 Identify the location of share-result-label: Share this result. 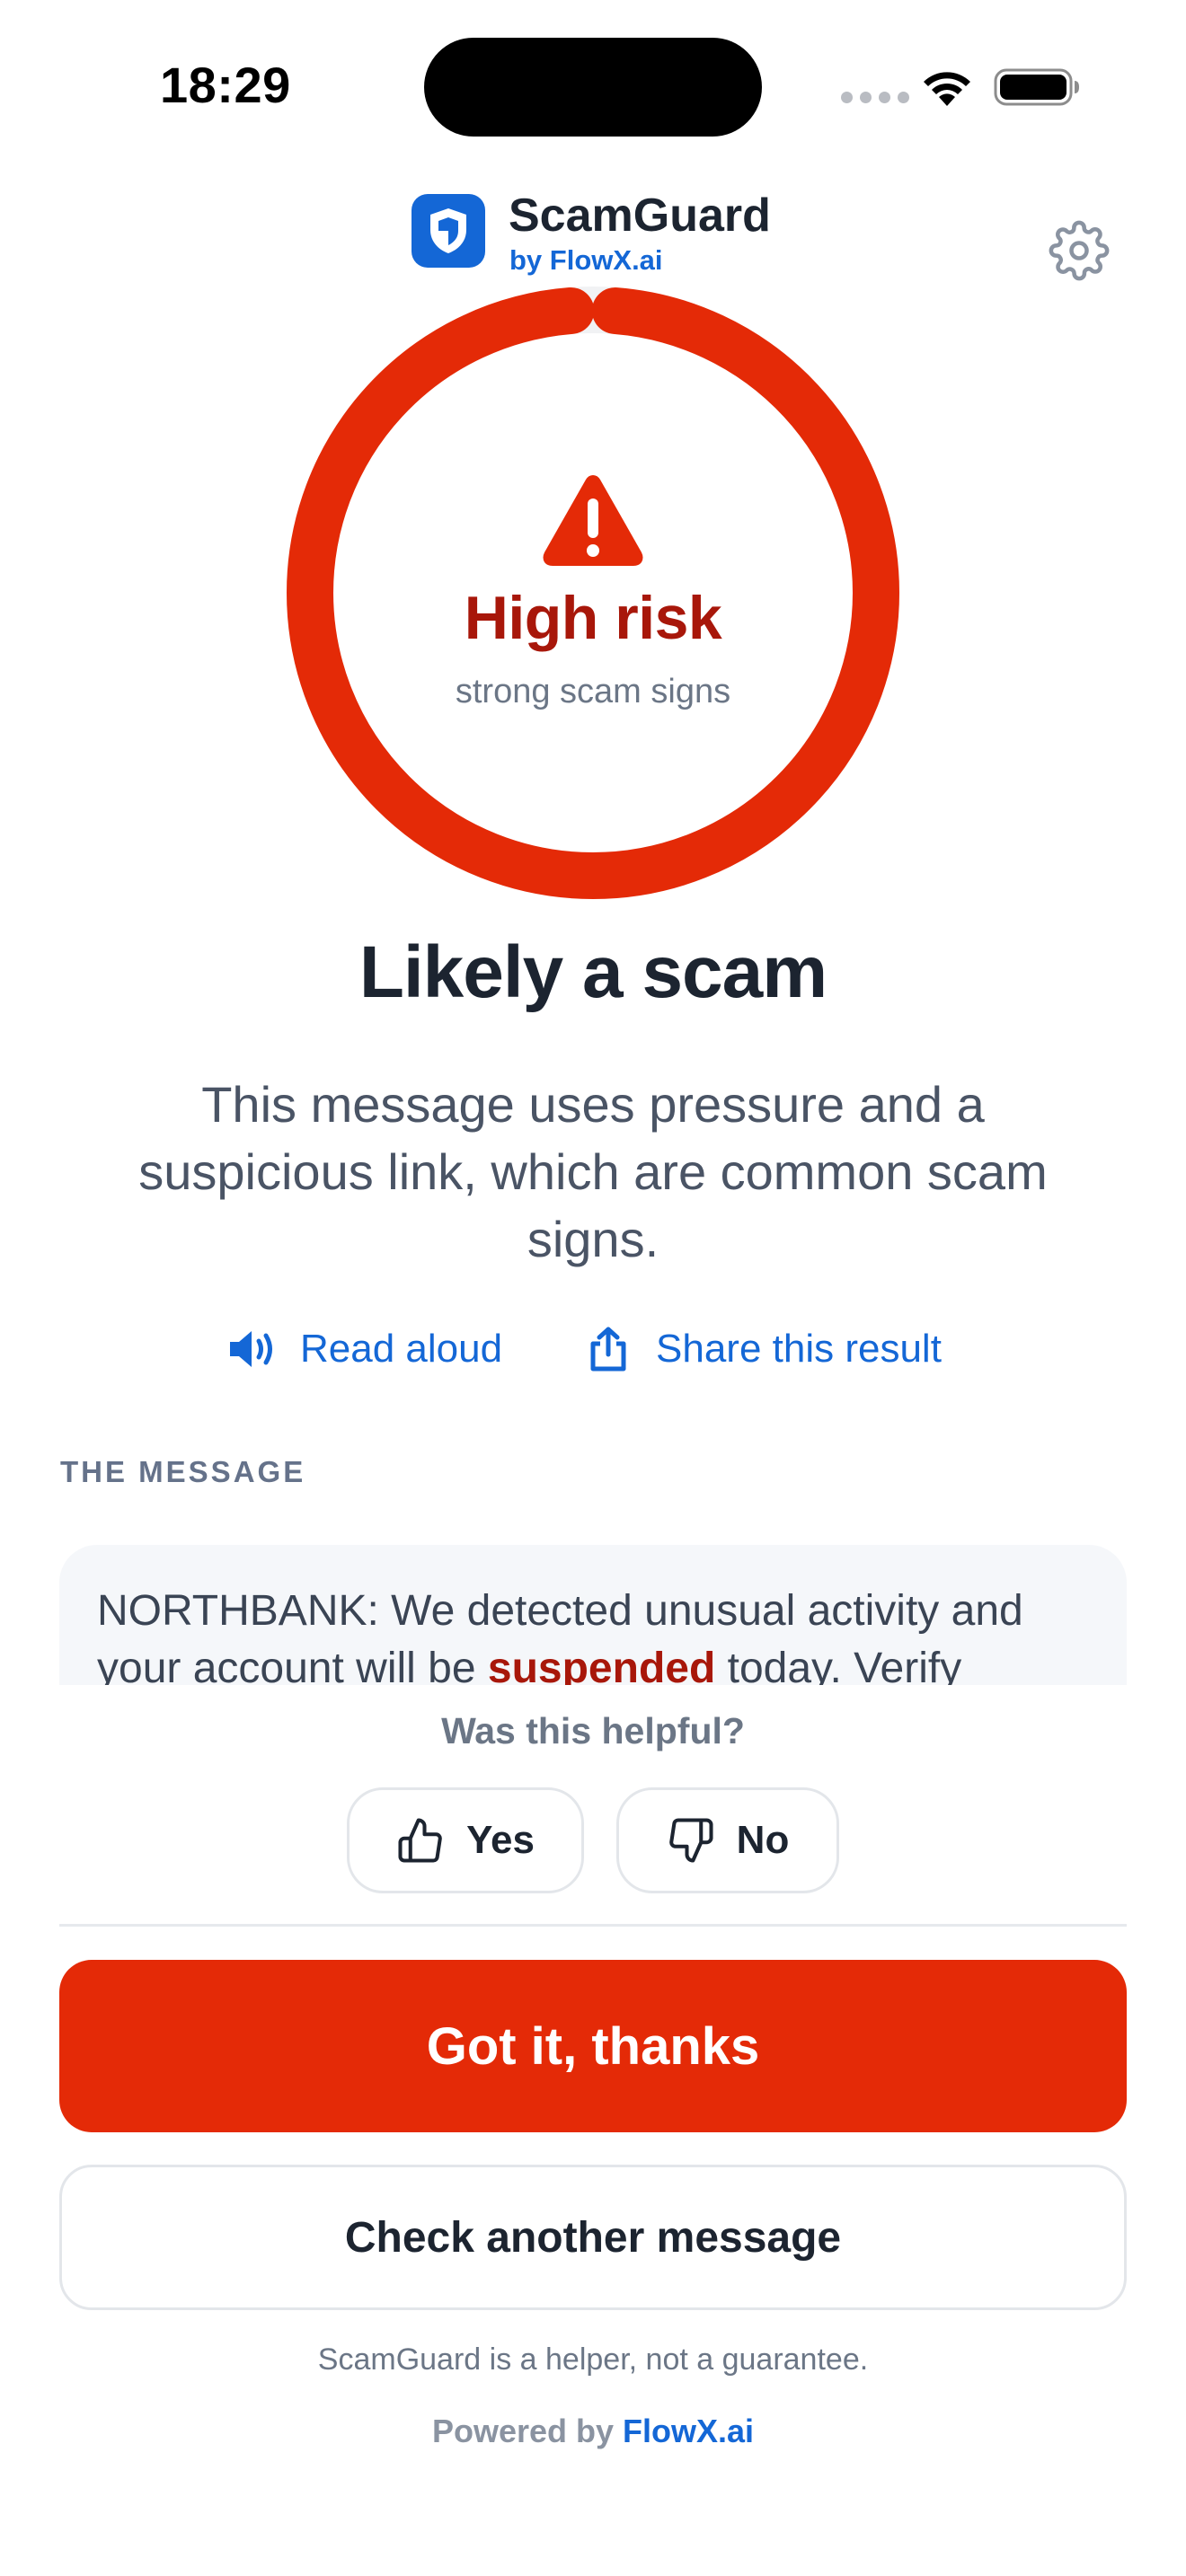
(799, 1349).